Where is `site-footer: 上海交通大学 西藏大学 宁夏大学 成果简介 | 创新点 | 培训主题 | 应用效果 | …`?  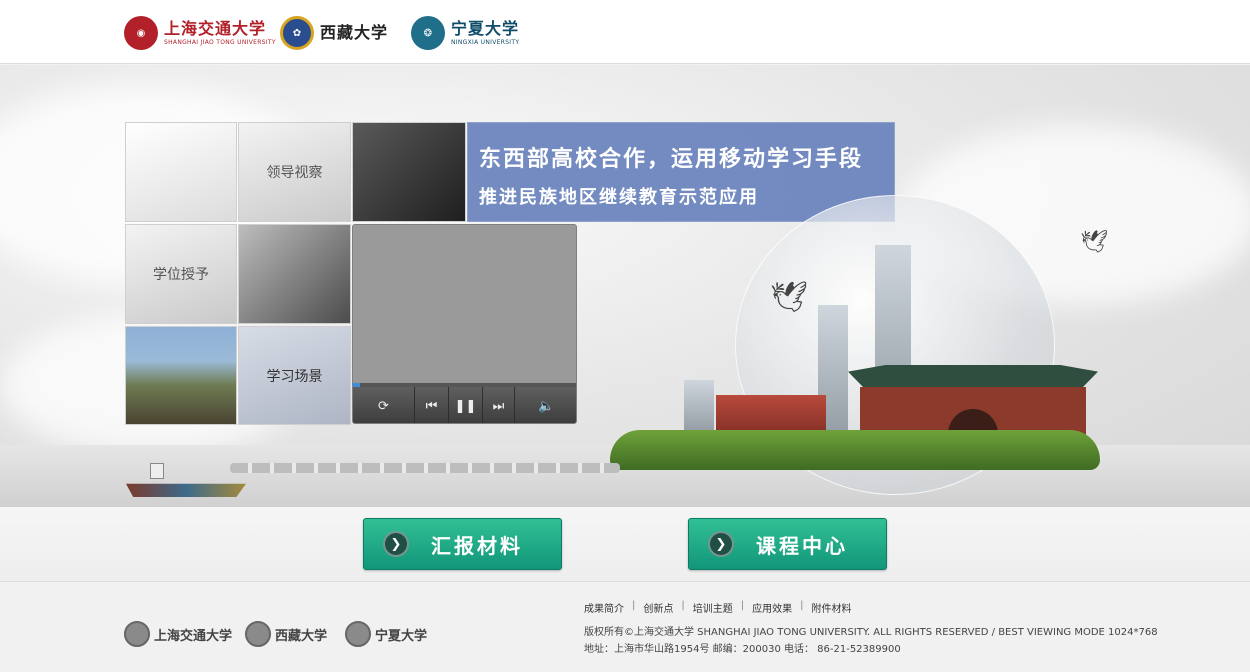 site-footer: 上海交通大学 西藏大学 宁夏大学 成果简介 | 创新点 | 培训主题 | 应用效果 | … is located at coordinates (625, 627).